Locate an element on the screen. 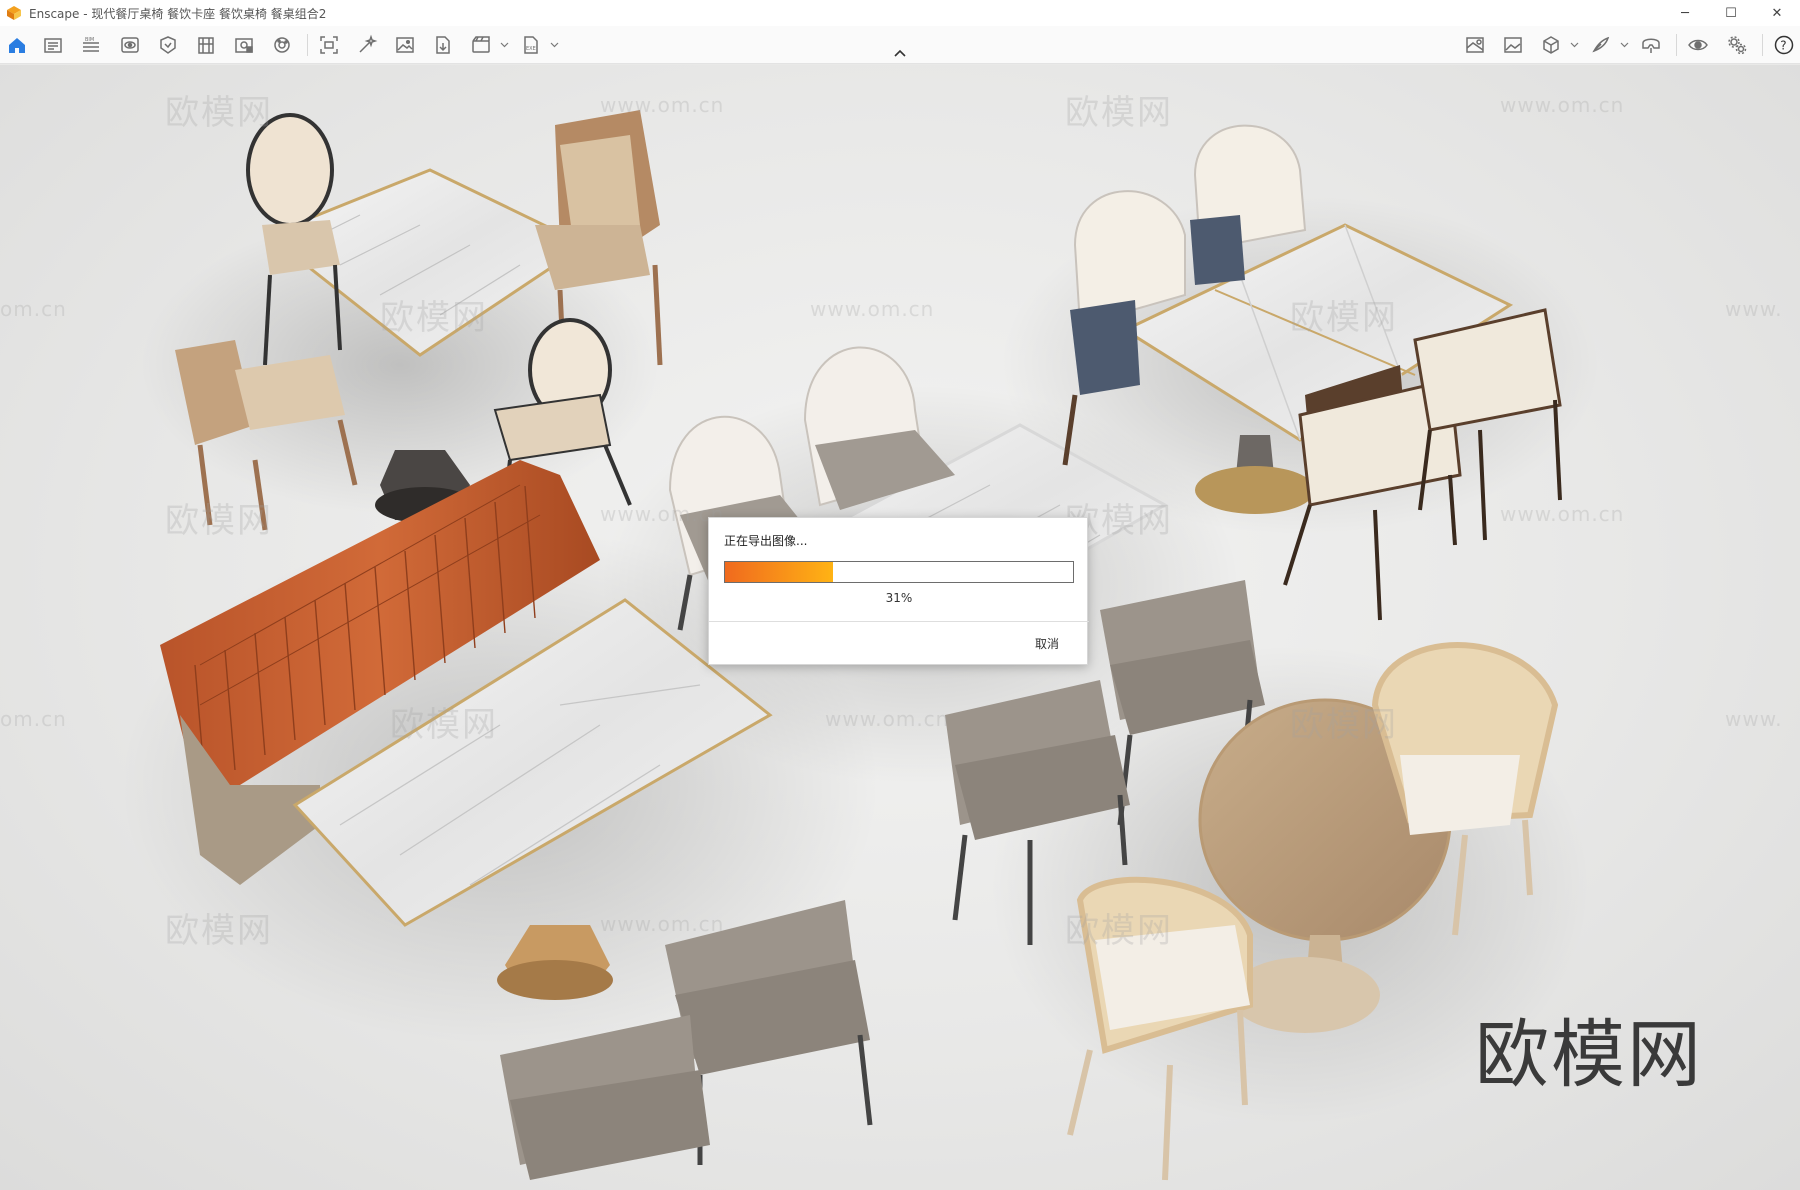 The height and width of the screenshot is (1190, 1800). dialog-divider is located at coordinates (899, 621).